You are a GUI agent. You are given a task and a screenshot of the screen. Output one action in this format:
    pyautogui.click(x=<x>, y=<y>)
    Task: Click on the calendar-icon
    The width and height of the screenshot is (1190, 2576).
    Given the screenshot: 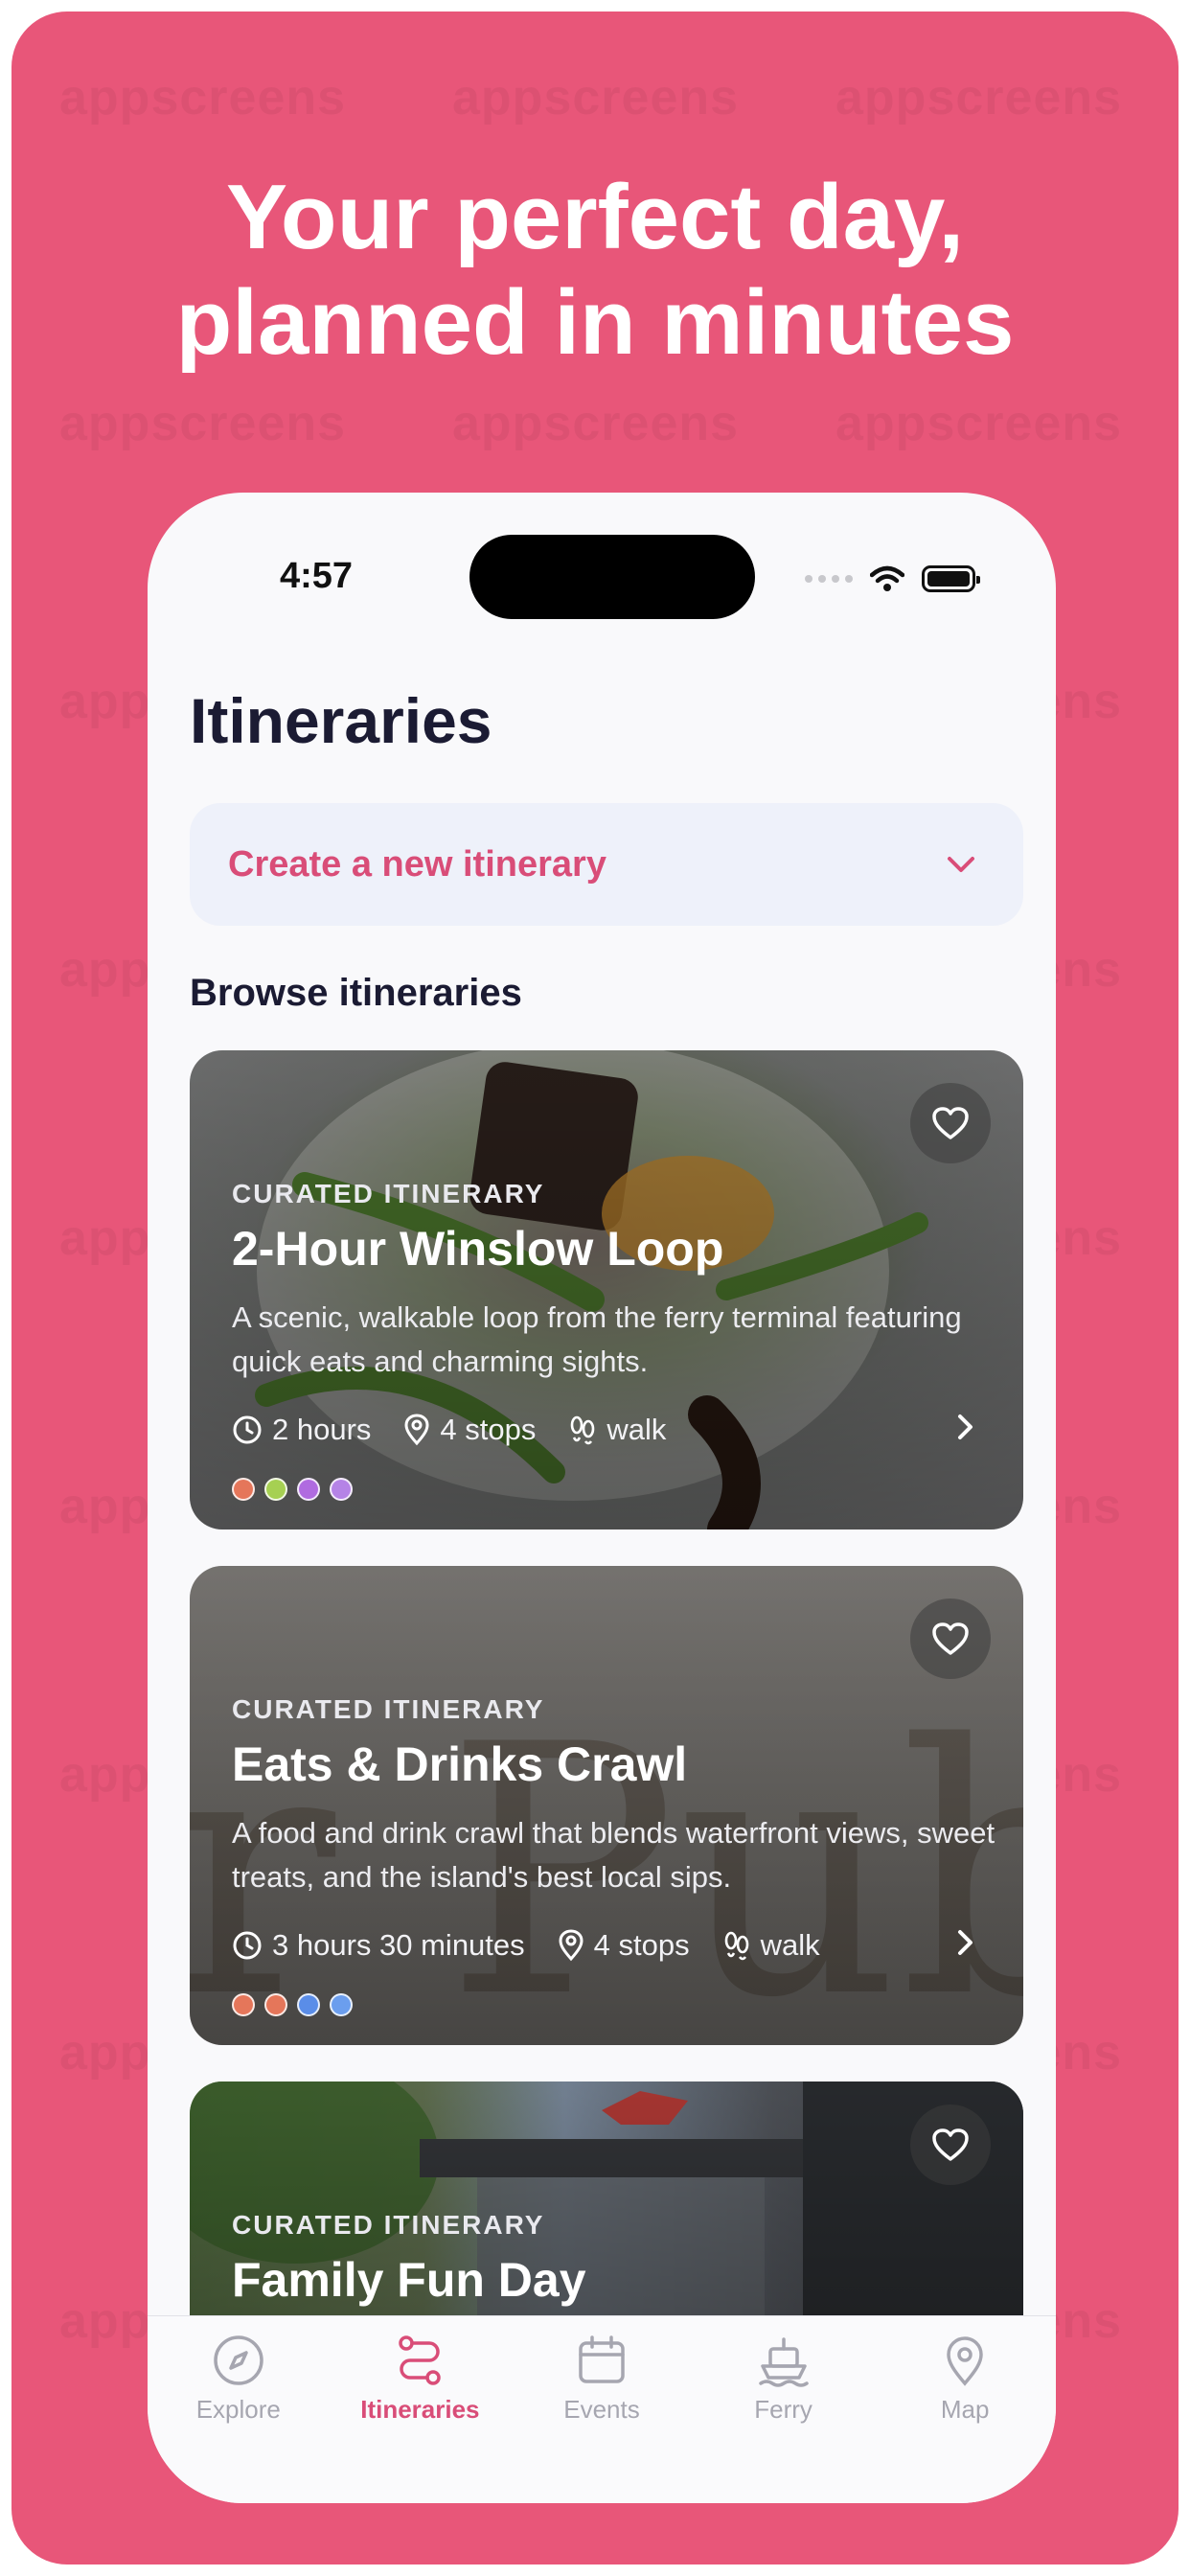 What is the action you would take?
    pyautogui.click(x=602, y=2359)
    